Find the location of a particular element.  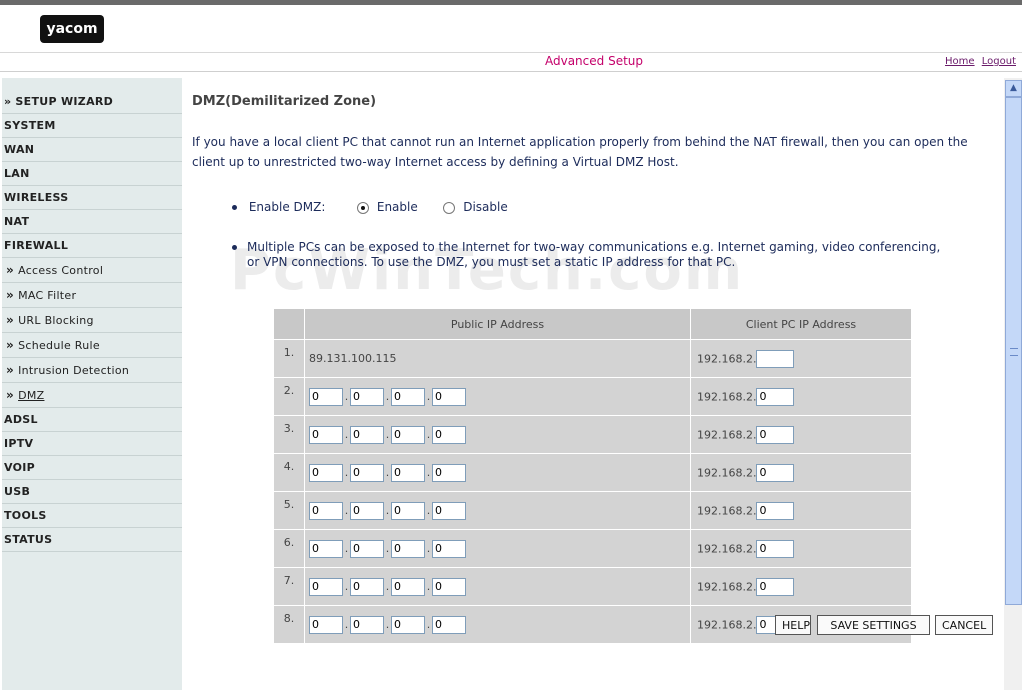

help-button: HELP is located at coordinates (793, 625).